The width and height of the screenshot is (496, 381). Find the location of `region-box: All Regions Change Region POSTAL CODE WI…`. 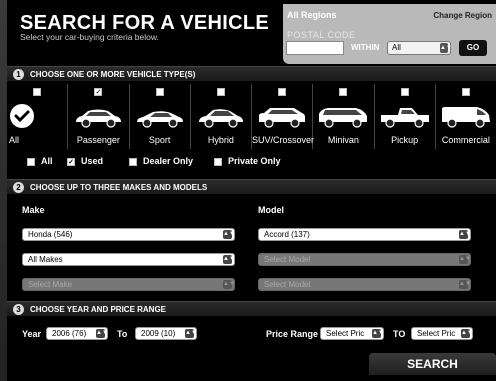

region-box: All Regions Change Region POSTAL CODE WI… is located at coordinates (389, 34).